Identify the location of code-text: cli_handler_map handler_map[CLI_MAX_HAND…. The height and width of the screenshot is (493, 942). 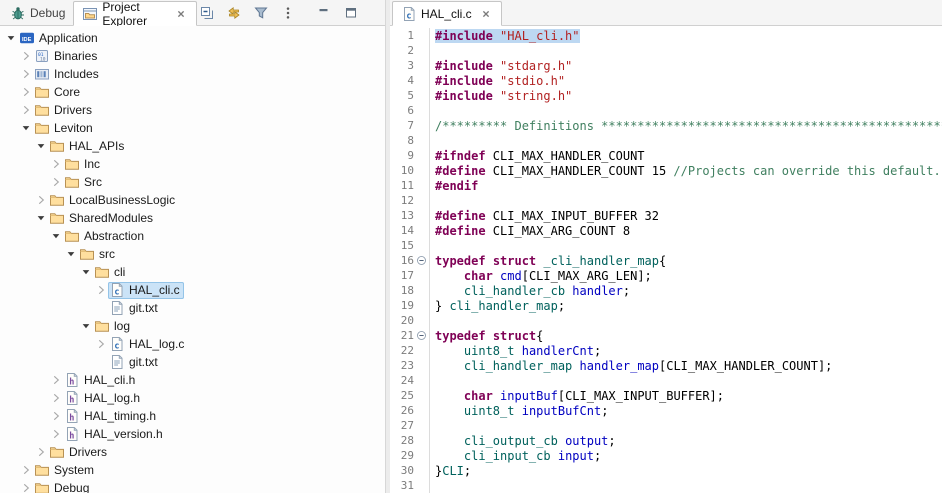
(633, 366).